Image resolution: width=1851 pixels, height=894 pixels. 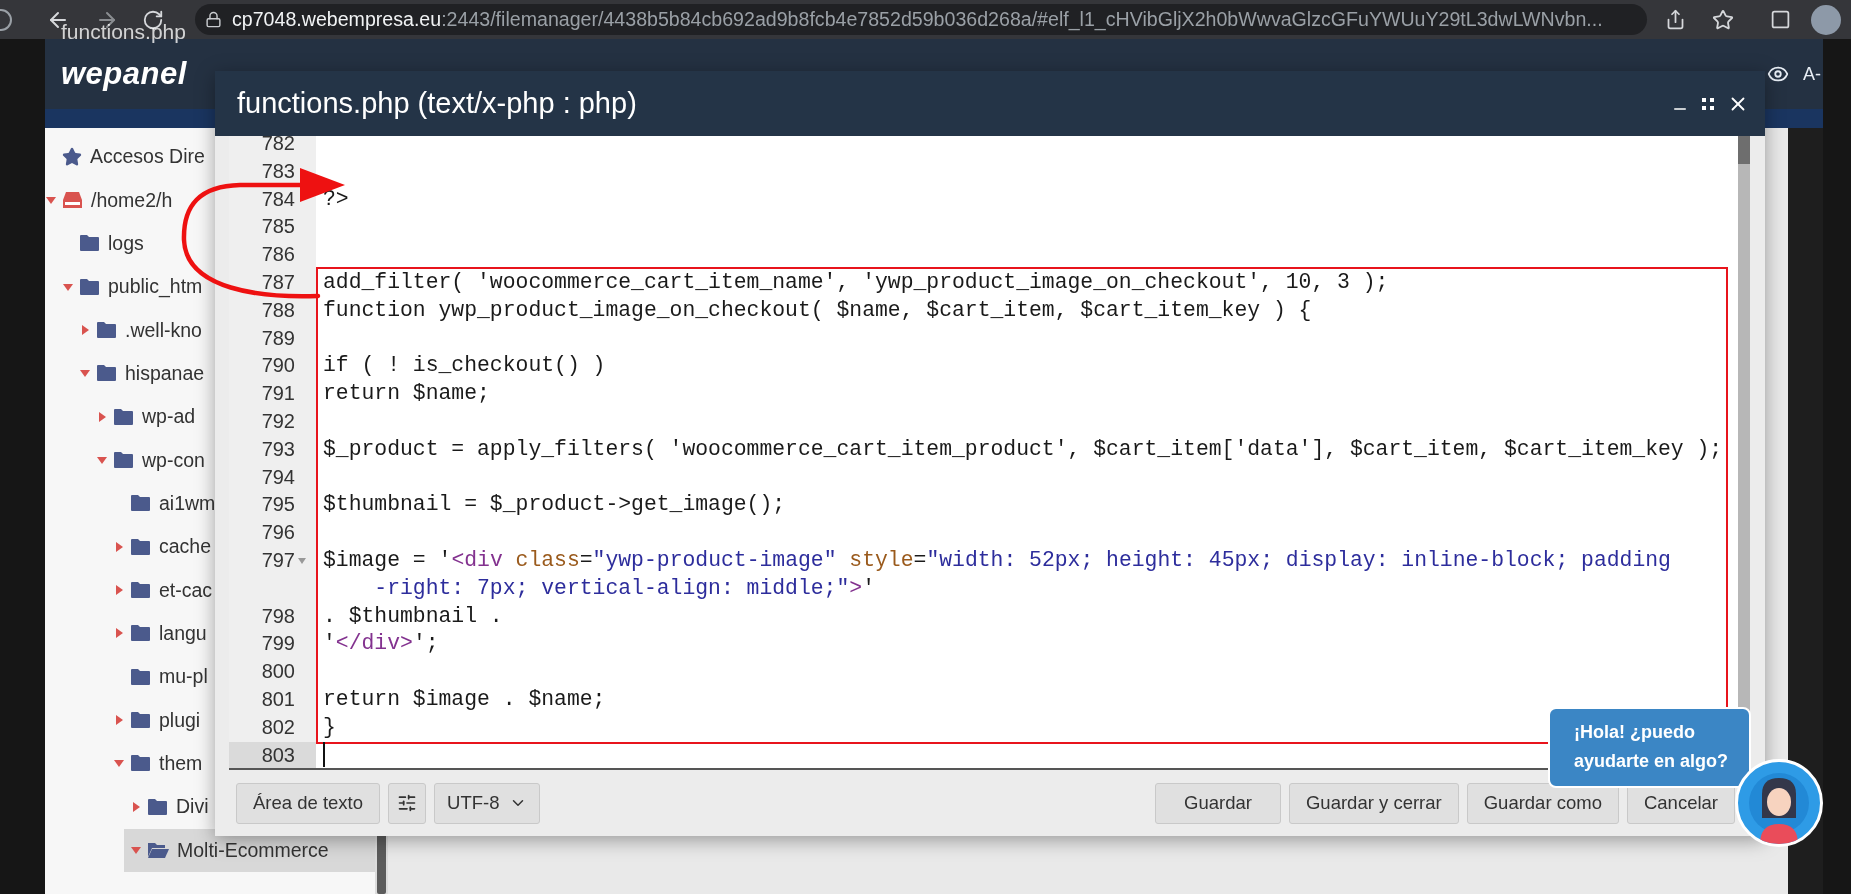 What do you see at coordinates (381, 644) in the screenshot?
I see `code-line: '</div>';` at bounding box center [381, 644].